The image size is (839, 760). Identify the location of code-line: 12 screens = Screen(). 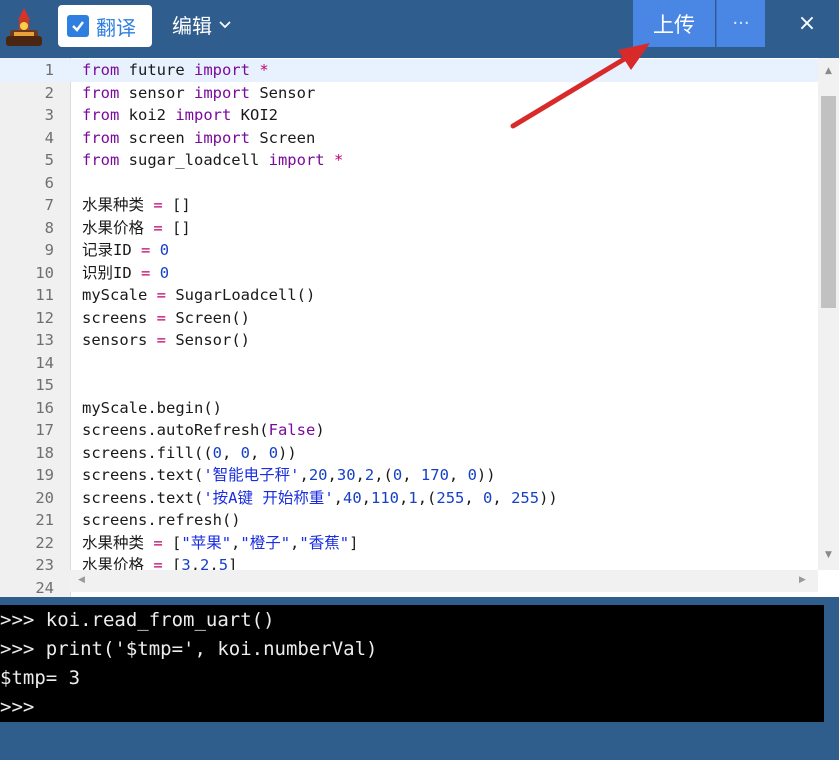
(409, 318).